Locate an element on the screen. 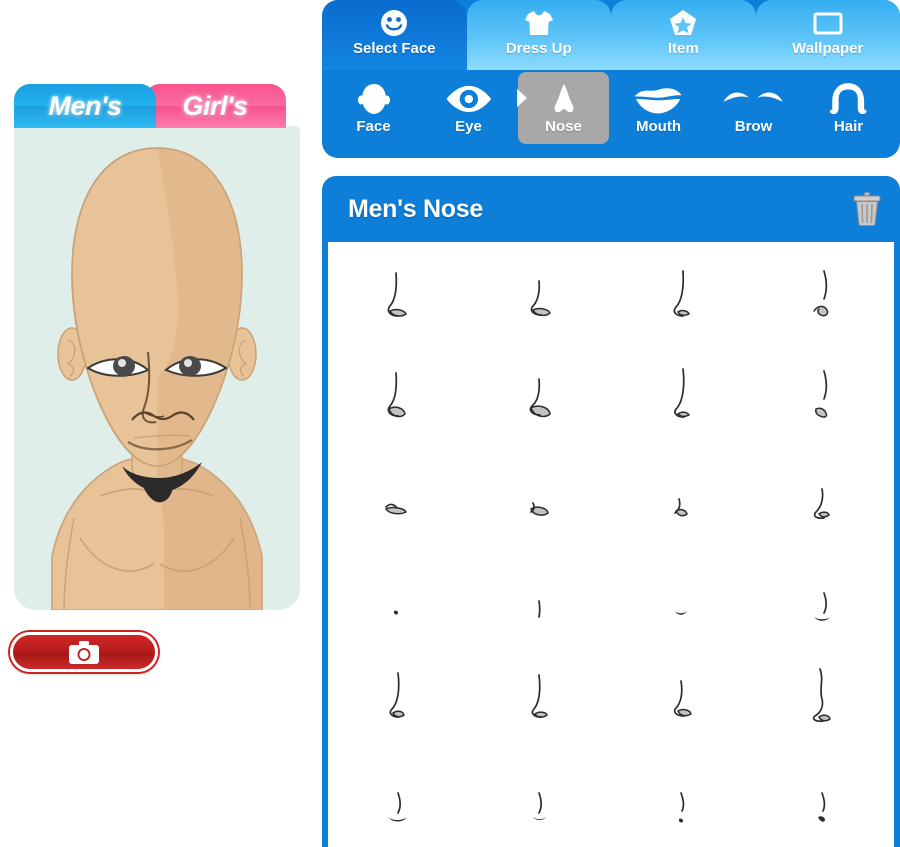 This screenshot has width=900, height=847. tab-wallpaper-label: Wallpaper is located at coordinates (828, 48).